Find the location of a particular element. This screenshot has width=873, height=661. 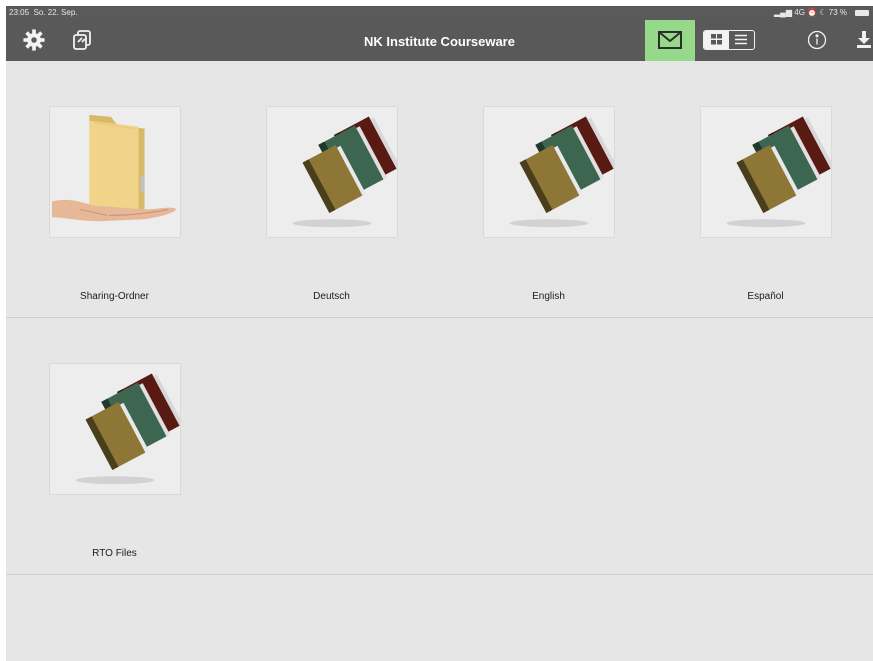

folder-item: Deutsch is located at coordinates (331, 189).